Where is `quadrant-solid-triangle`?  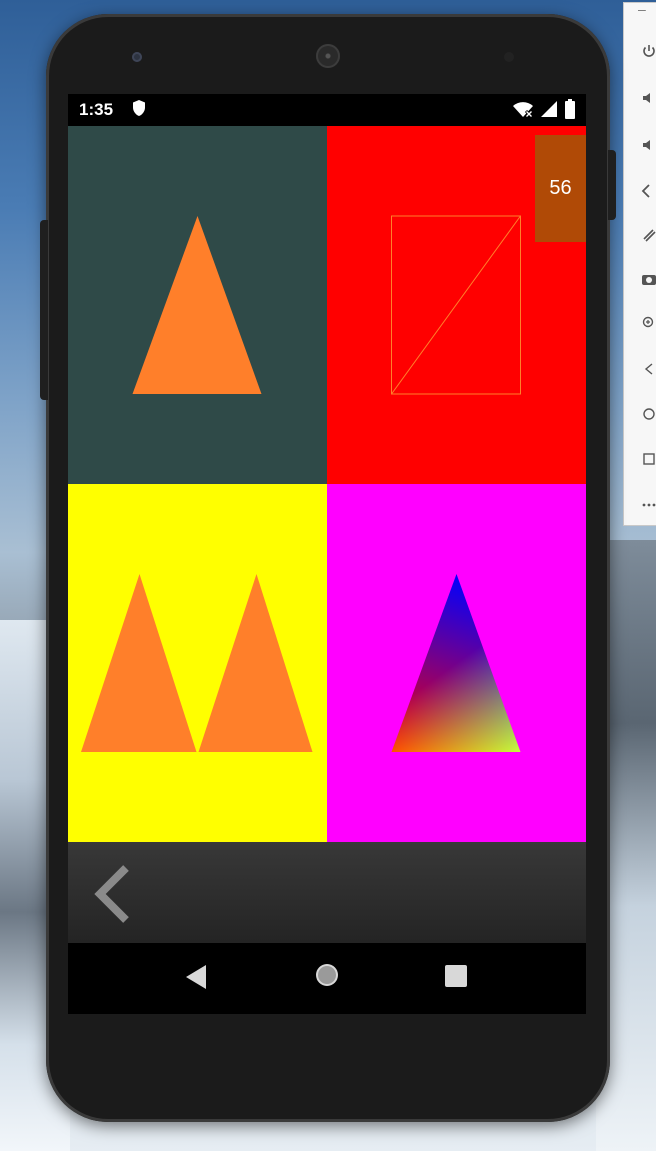 quadrant-solid-triangle is located at coordinates (197, 305).